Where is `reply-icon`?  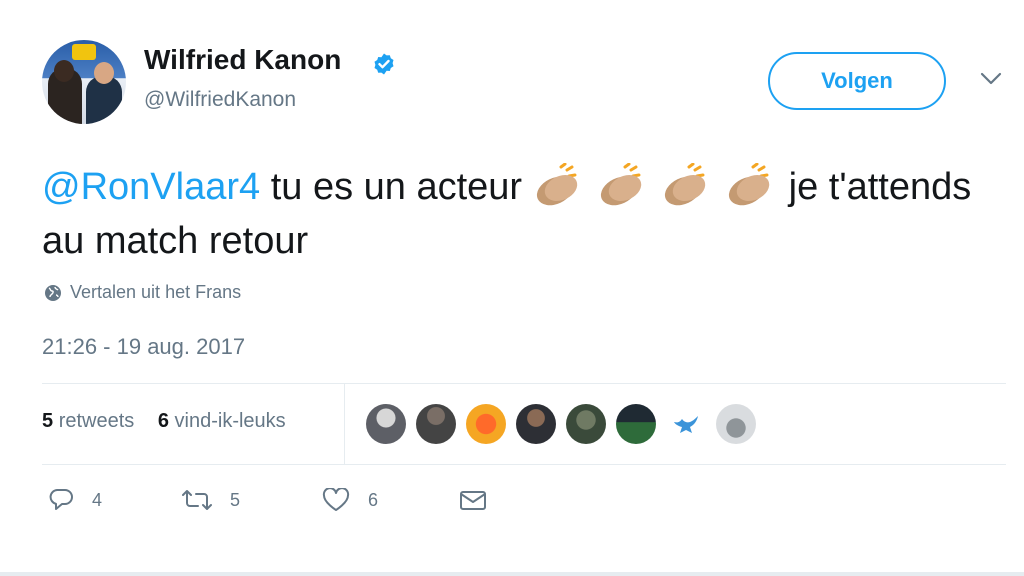
reply-icon is located at coordinates (61, 499).